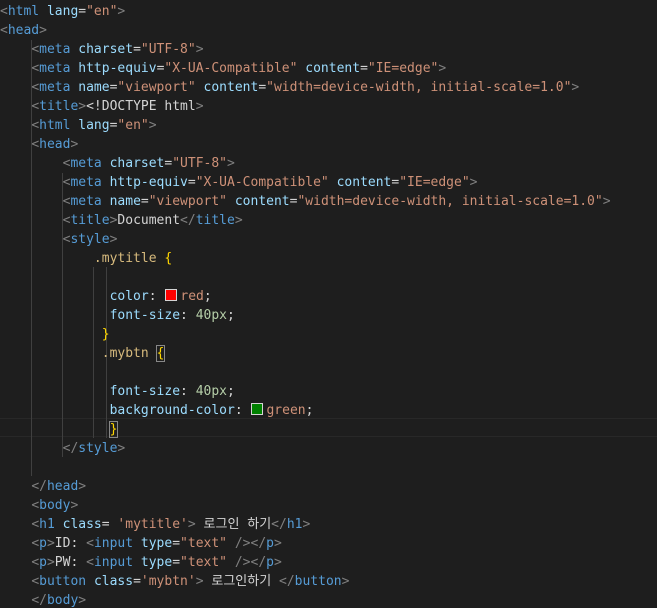 The width and height of the screenshot is (657, 608). What do you see at coordinates (141, 106) in the screenshot?
I see `code-token: <!DOCTYPE html` at bounding box center [141, 106].